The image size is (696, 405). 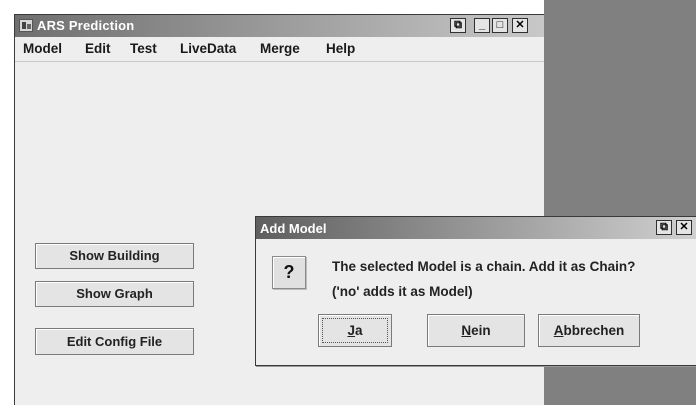 What do you see at coordinates (482, 25) in the screenshot?
I see `minimize-button: _` at bounding box center [482, 25].